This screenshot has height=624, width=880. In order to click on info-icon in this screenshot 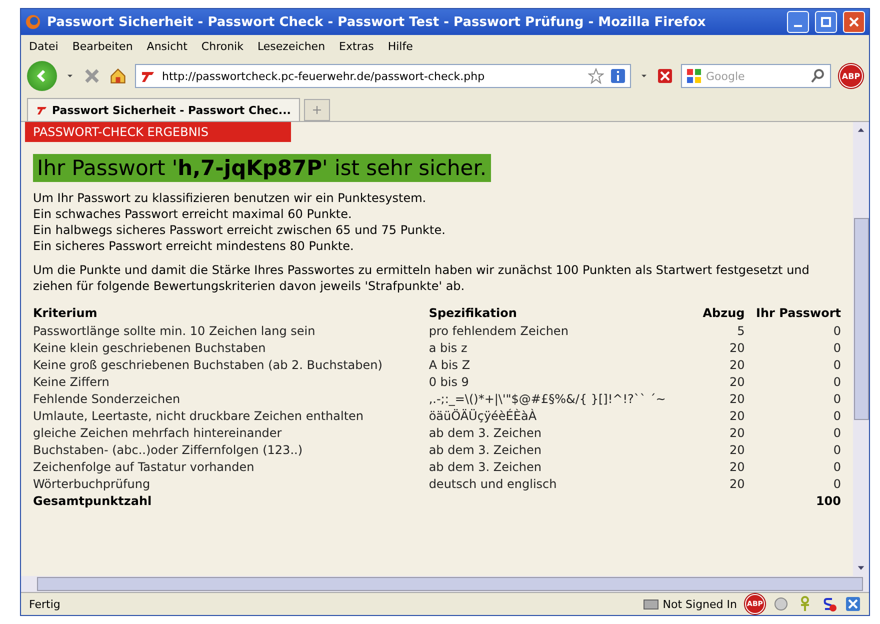, I will do `click(618, 76)`.